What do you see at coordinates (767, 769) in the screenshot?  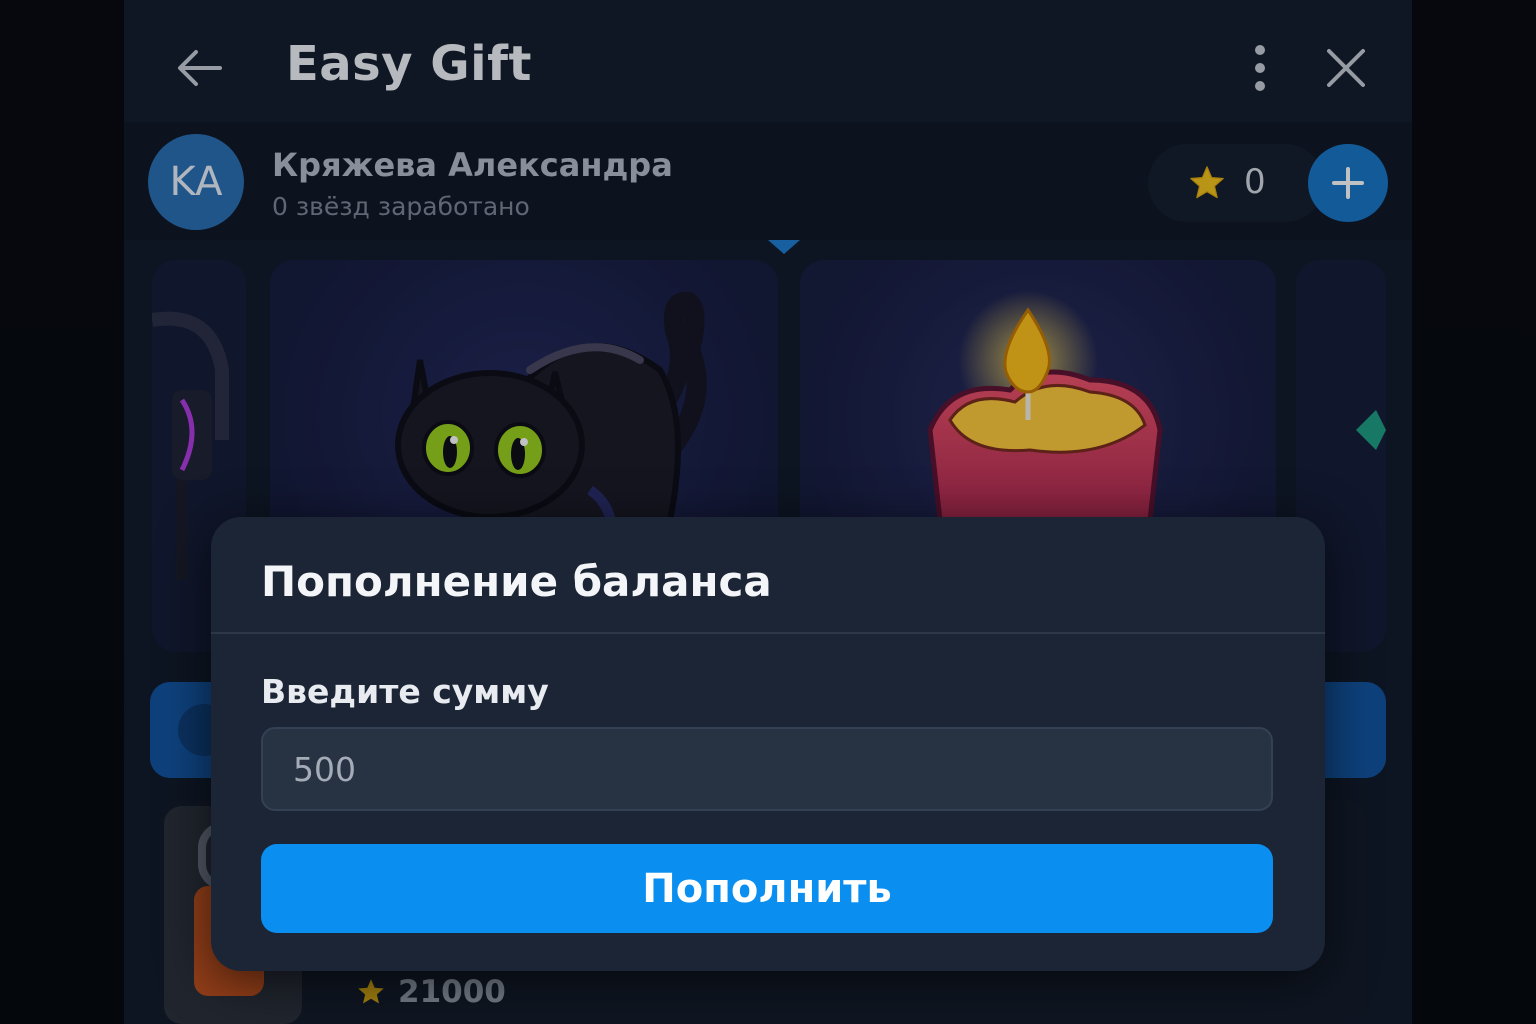 I see `amount-input` at bounding box center [767, 769].